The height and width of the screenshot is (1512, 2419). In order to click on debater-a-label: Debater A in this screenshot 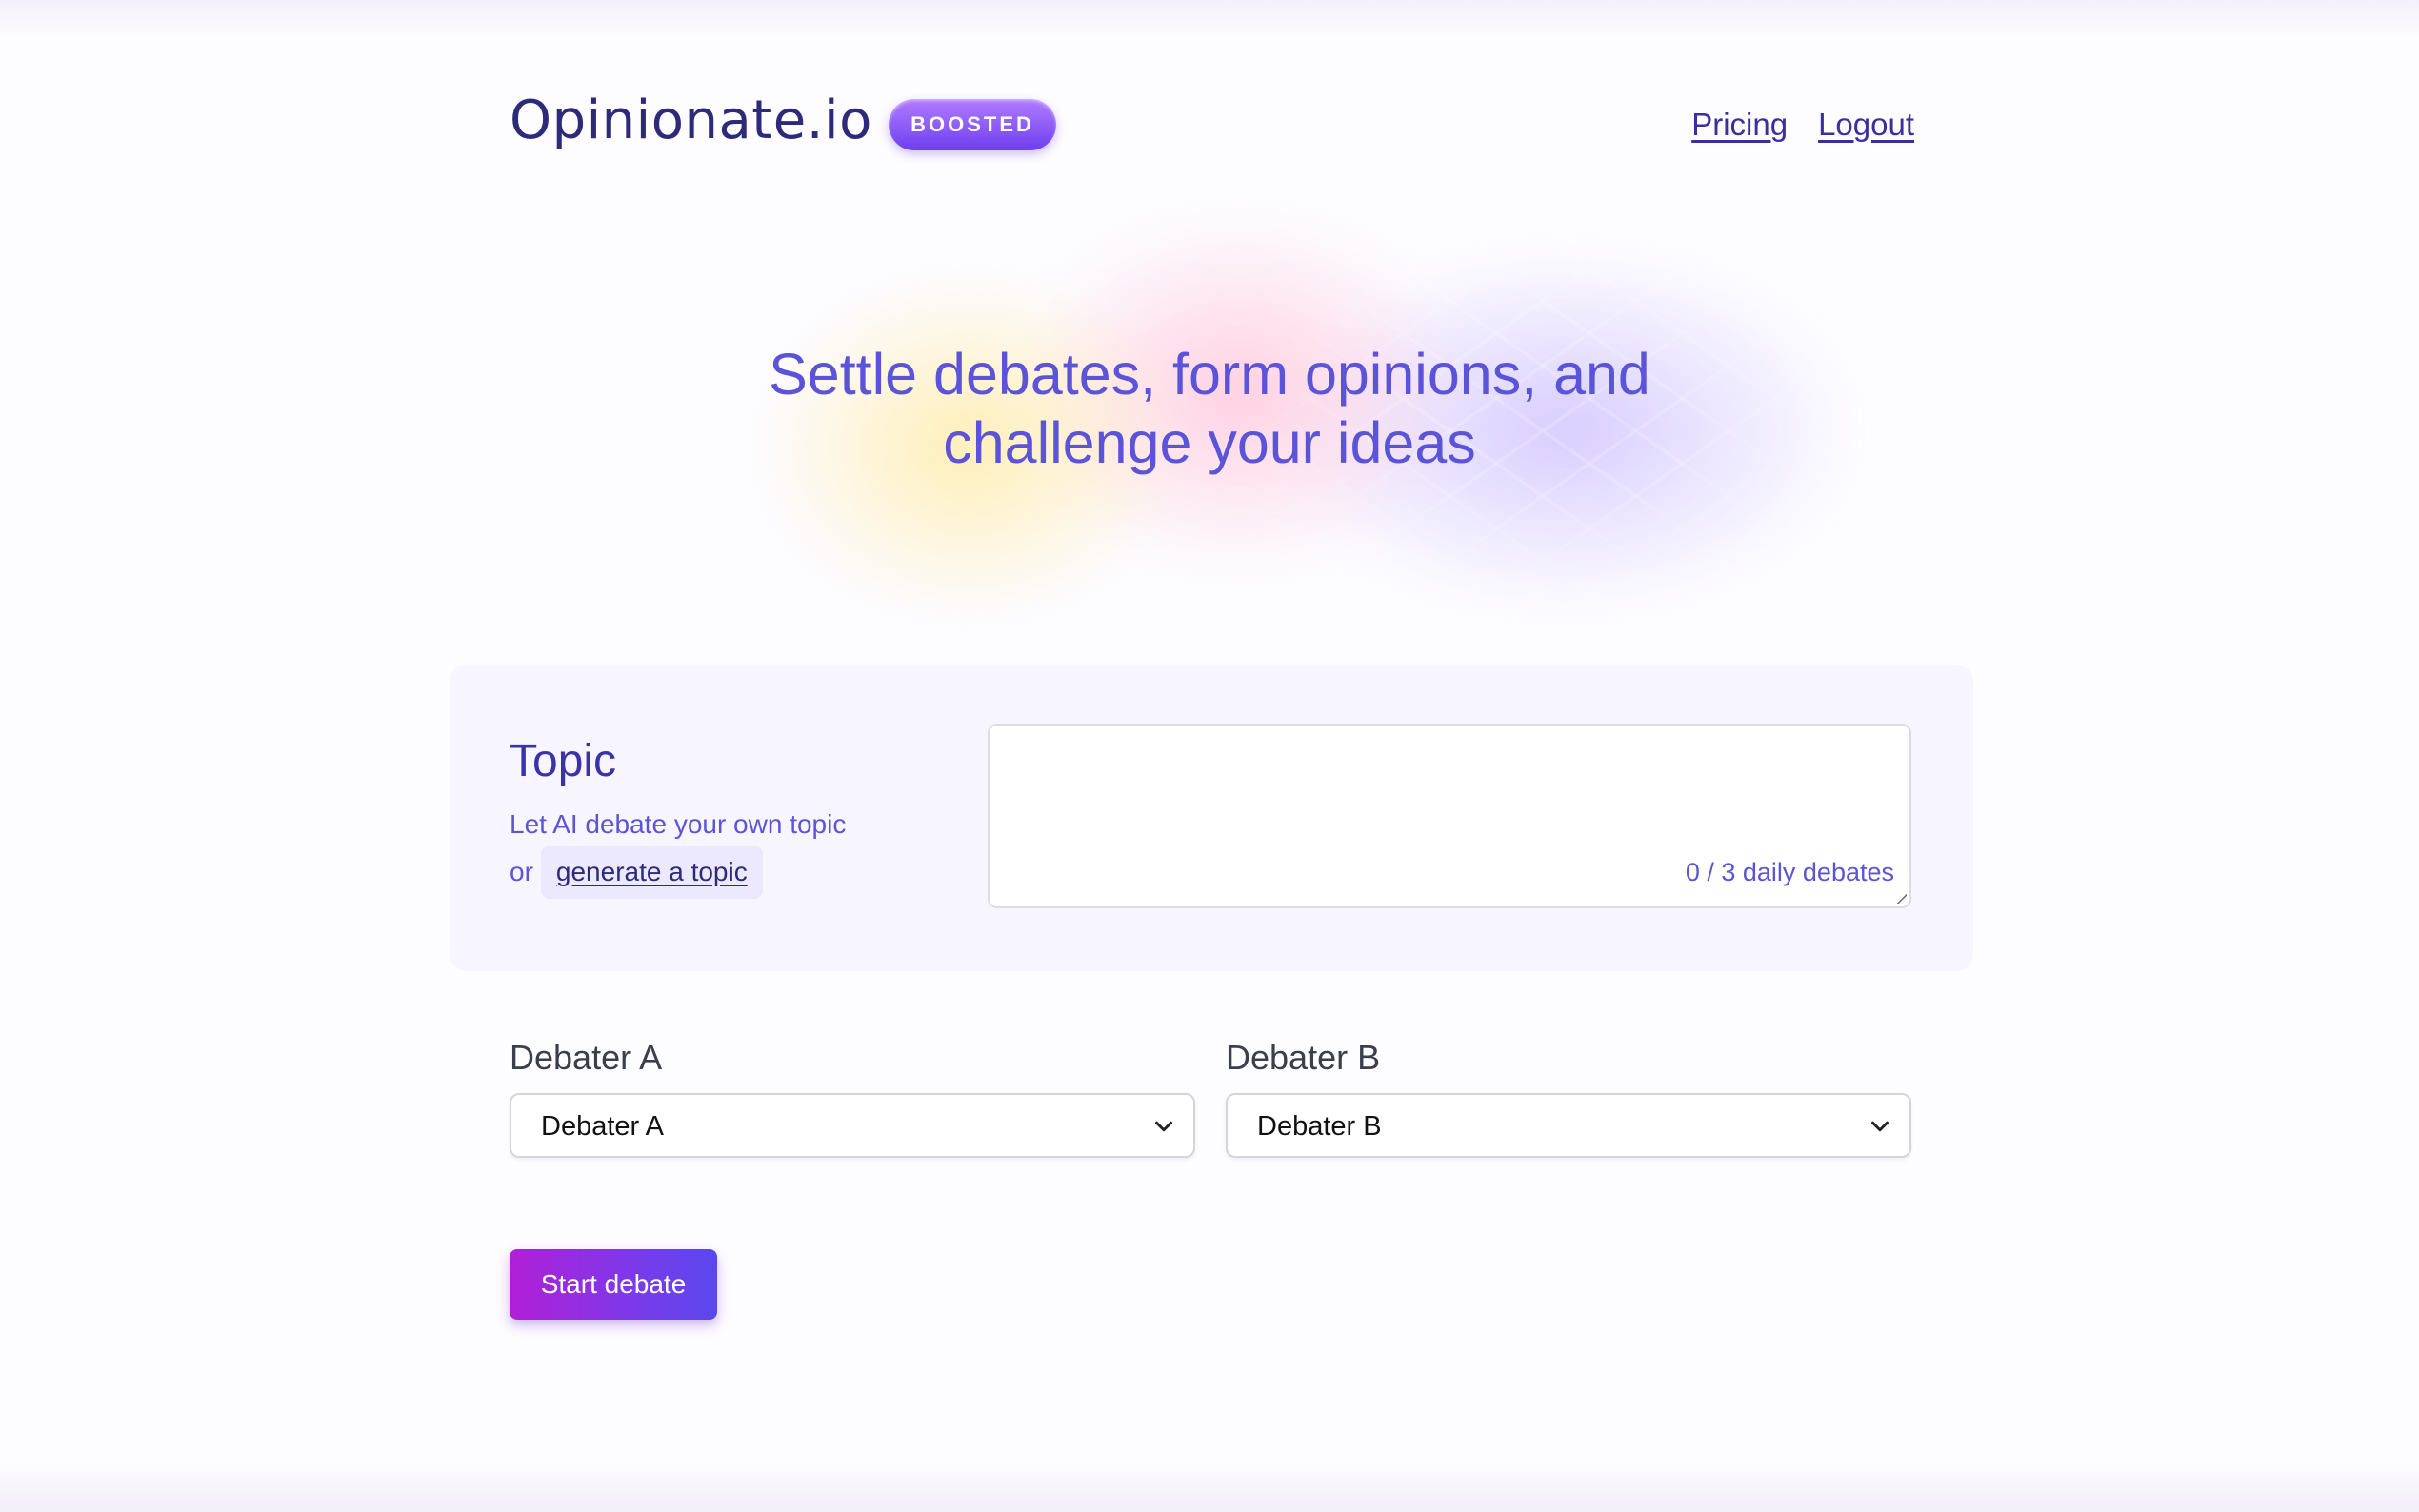, I will do `click(586, 1057)`.